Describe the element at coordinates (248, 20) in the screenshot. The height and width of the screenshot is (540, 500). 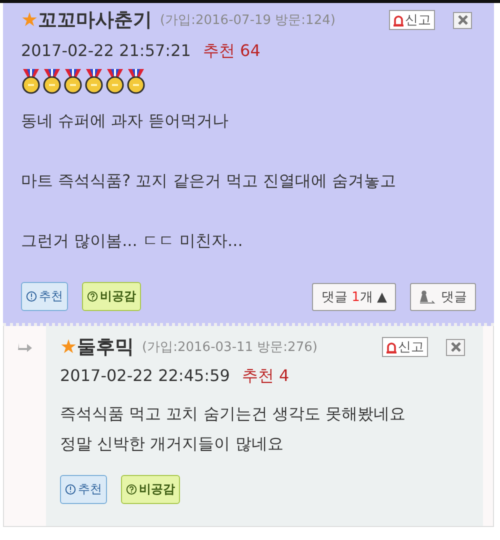
I see `user-info: (가입:2016-07-19 방문:124)` at that location.